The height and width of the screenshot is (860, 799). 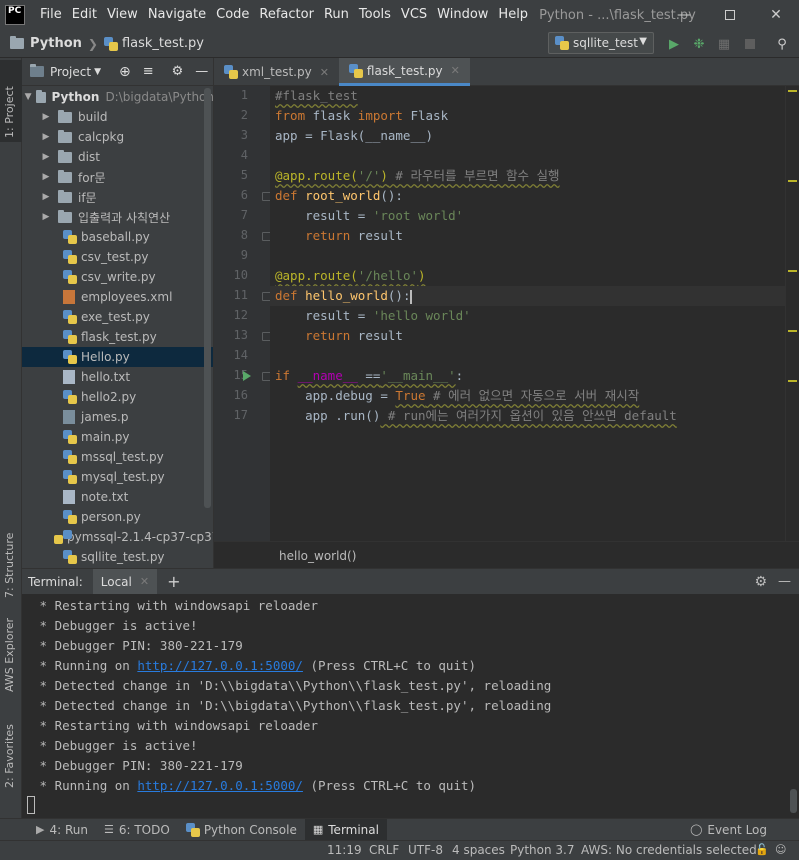 I want to click on menu-run: Run, so click(x=336, y=15).